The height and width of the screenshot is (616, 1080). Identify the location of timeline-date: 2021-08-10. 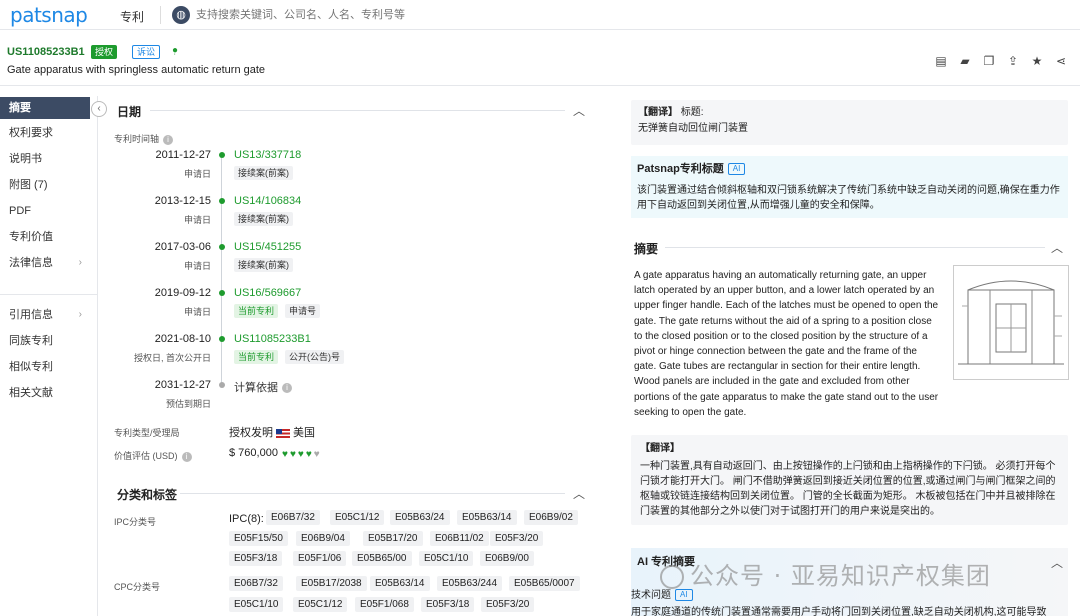
(182, 339).